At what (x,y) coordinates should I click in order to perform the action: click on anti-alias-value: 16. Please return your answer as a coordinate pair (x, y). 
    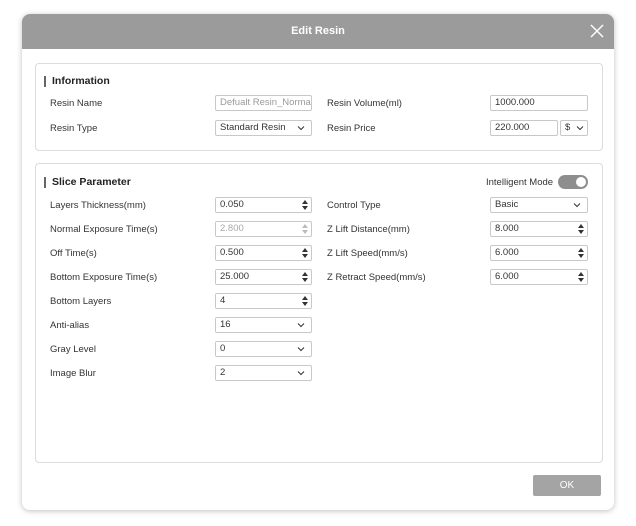
    Looking at the image, I should click on (225, 324).